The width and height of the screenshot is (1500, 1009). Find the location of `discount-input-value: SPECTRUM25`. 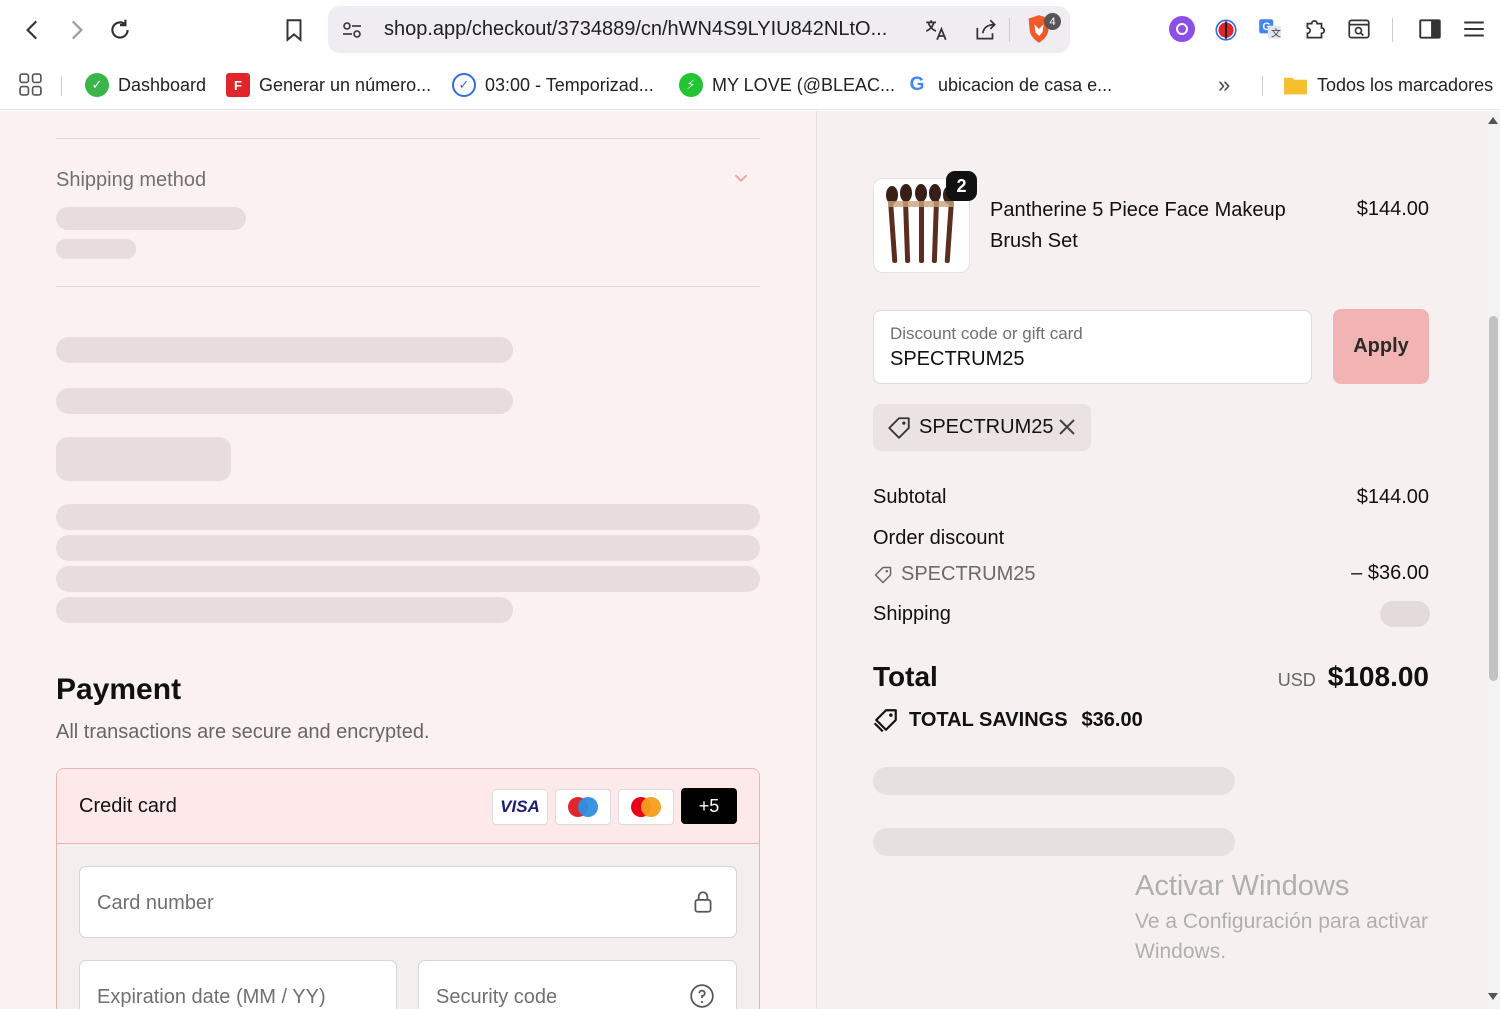

discount-input-value: SPECTRUM25 is located at coordinates (957, 359).